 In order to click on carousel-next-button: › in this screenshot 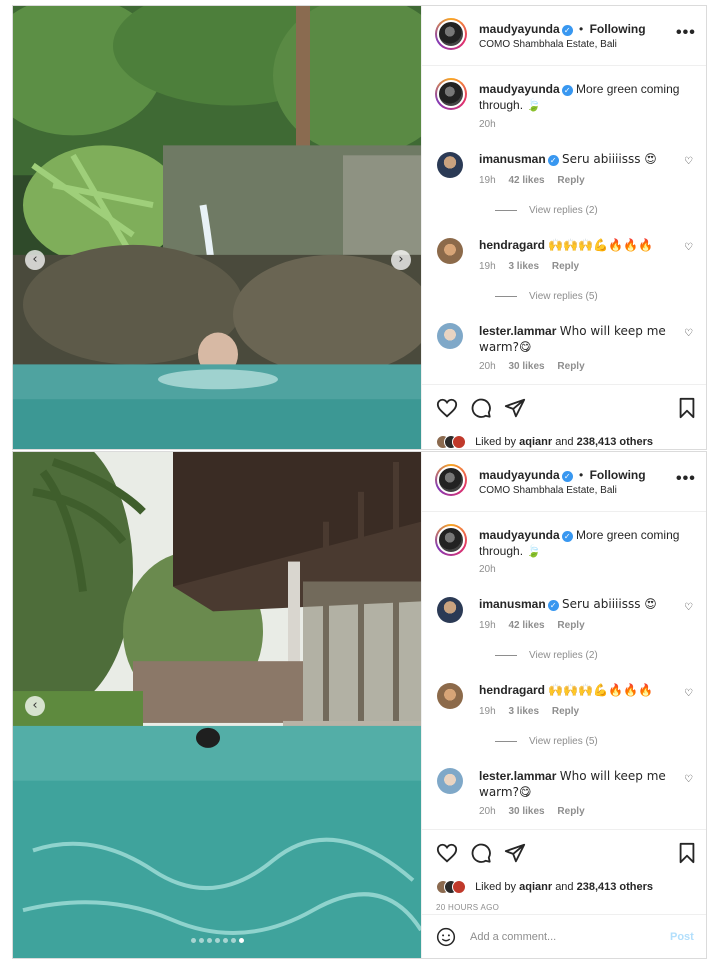, I will do `click(401, 260)`.